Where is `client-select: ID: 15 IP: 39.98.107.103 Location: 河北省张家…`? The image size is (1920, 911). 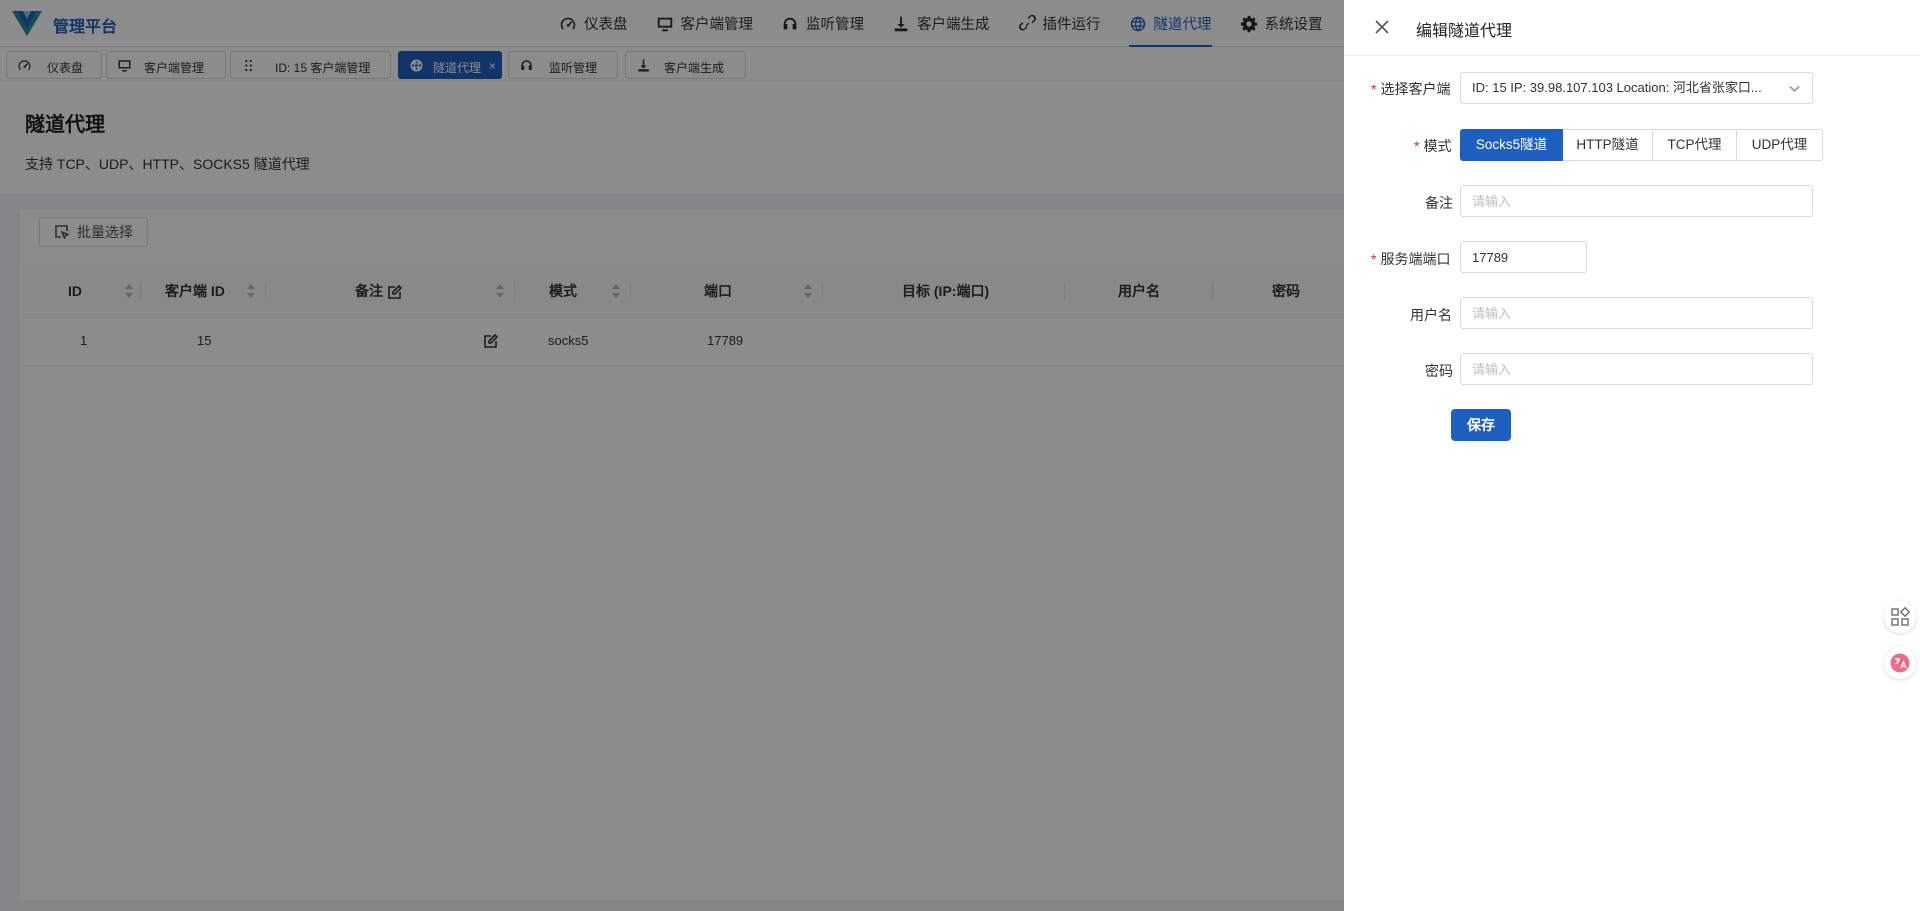
client-select: ID: 15 IP: 39.98.107.103 Location: 河北省张家… is located at coordinates (1636, 88).